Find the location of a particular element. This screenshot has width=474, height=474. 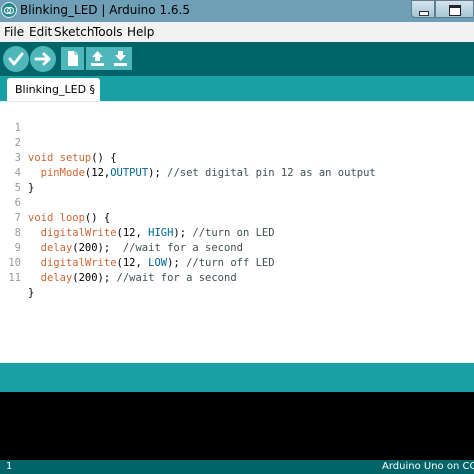

console-output is located at coordinates (237, 426).